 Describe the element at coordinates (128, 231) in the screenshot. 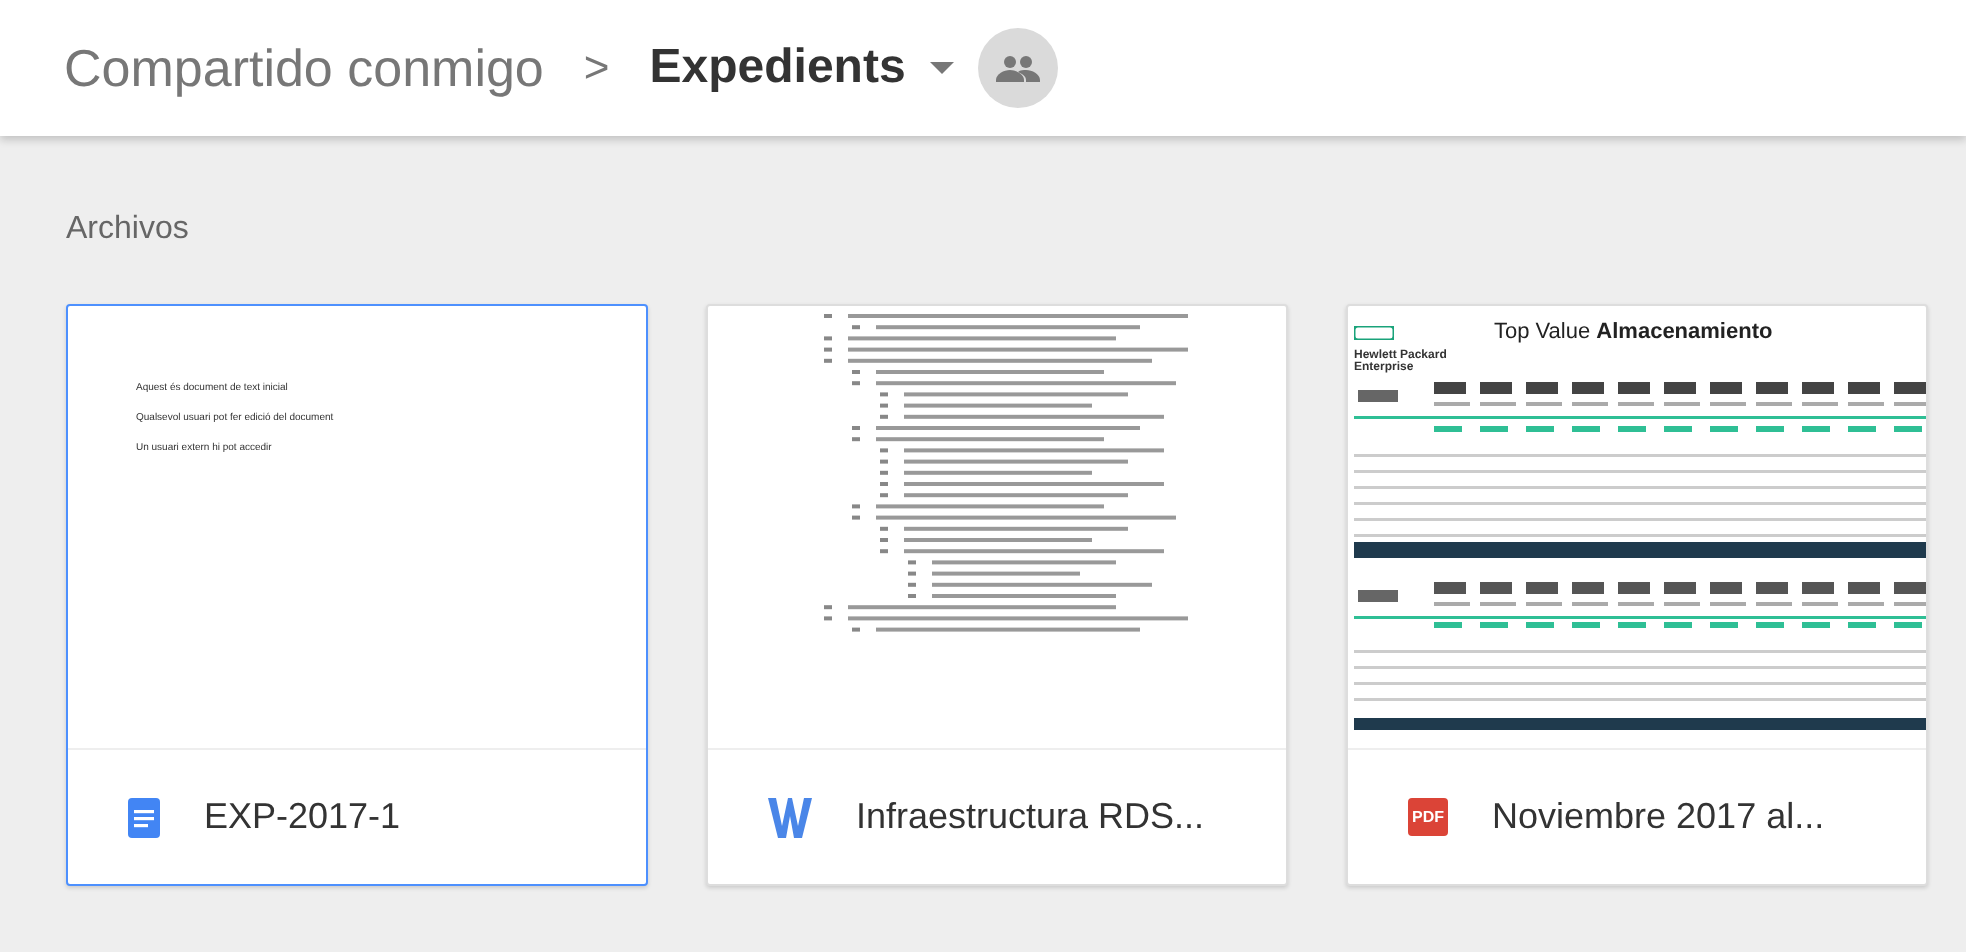

I see `section-heading: Archivos` at that location.